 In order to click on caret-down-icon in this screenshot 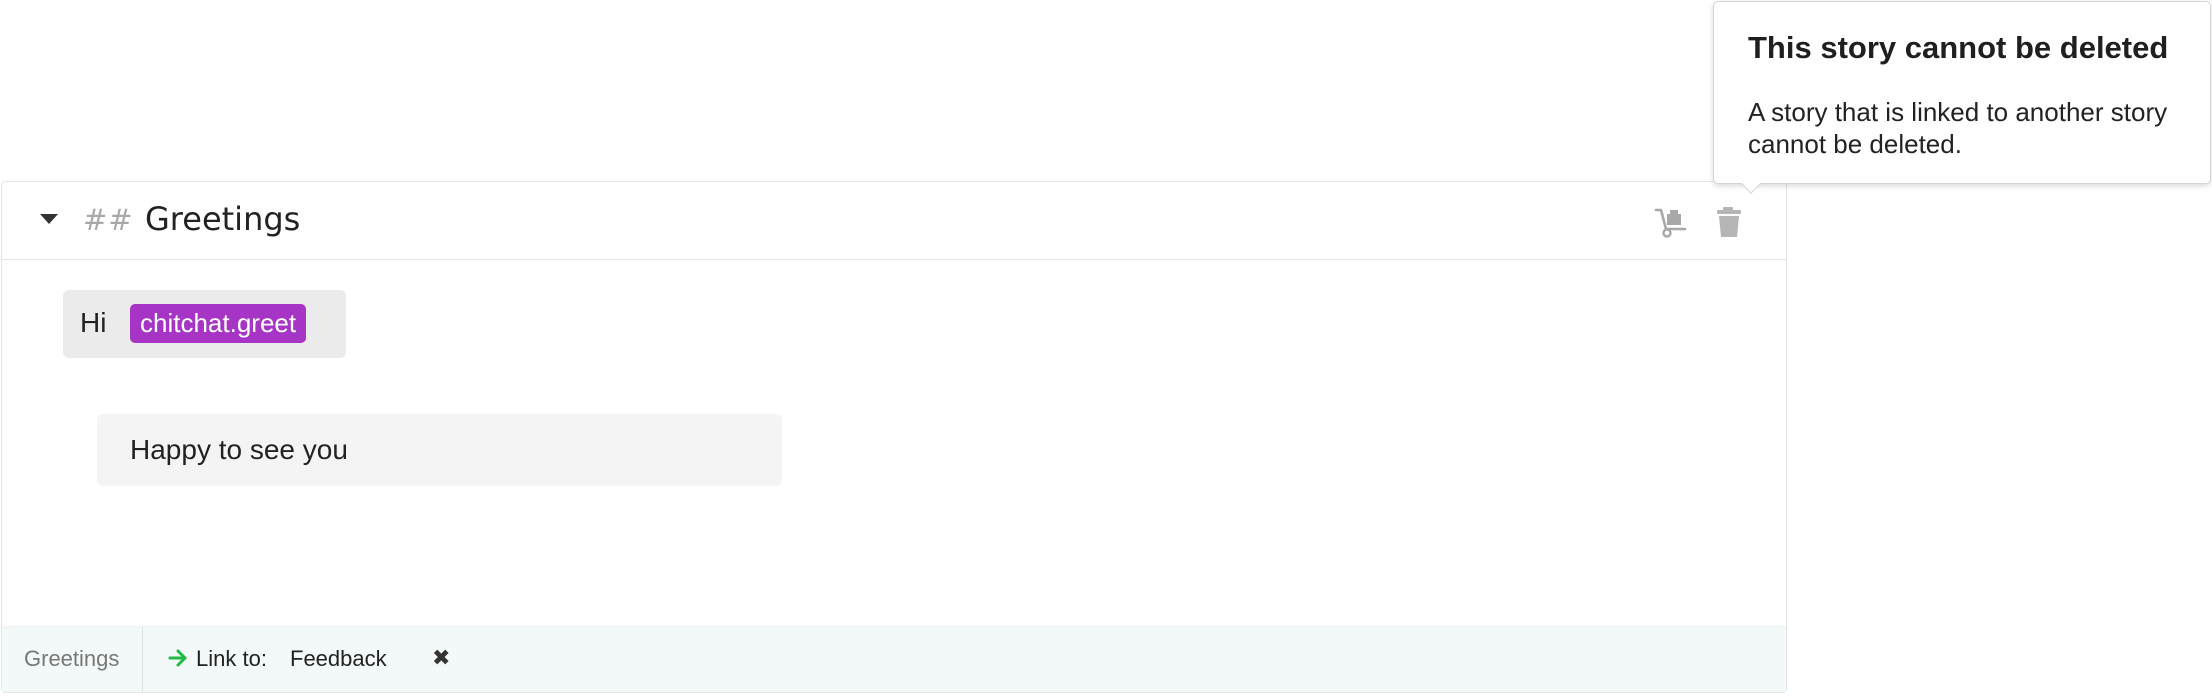, I will do `click(49, 219)`.